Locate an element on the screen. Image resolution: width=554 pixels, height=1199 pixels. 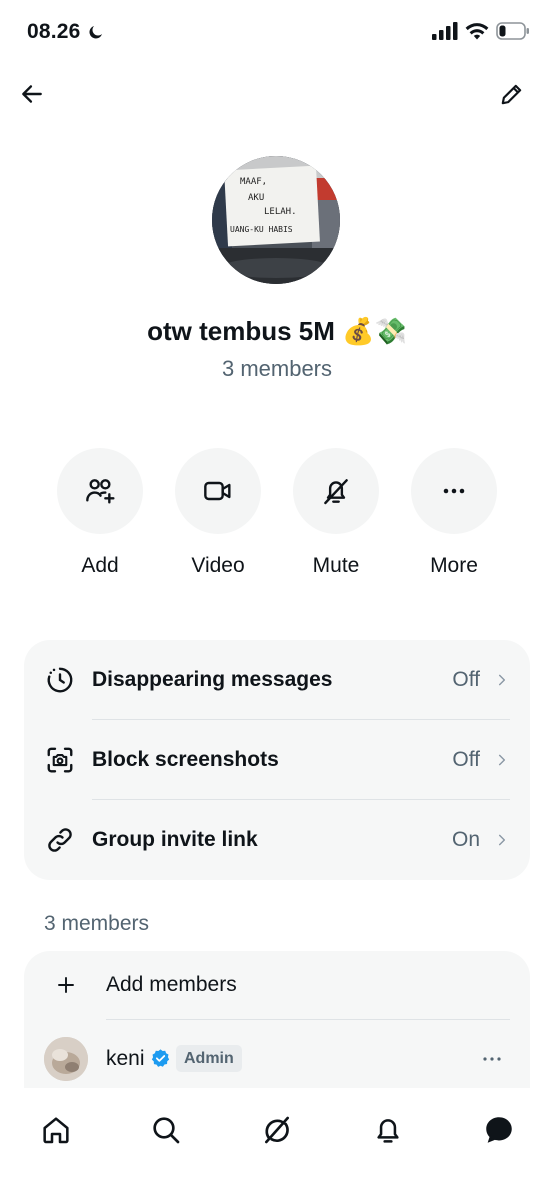
disappearing-messages-row: Disappearing messages Off is located at coordinates (277, 680).